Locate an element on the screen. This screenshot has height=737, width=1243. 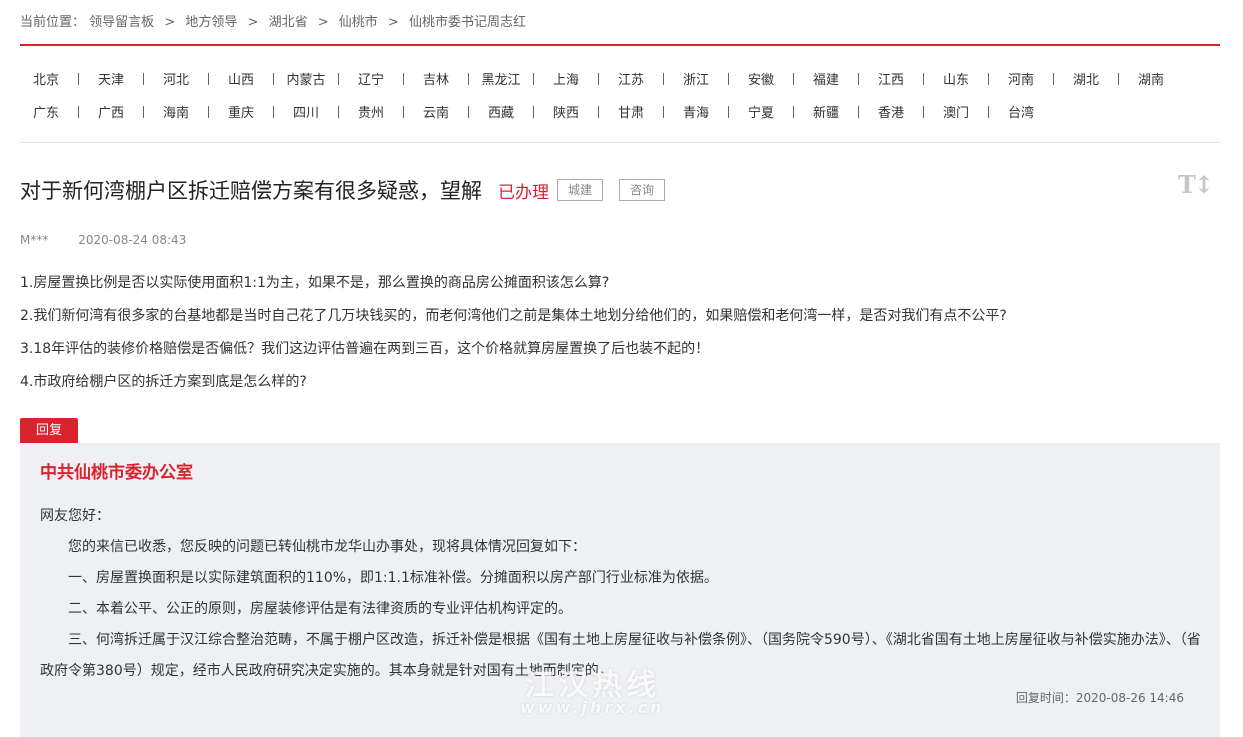
region-item: 河北 is located at coordinates (182, 78).